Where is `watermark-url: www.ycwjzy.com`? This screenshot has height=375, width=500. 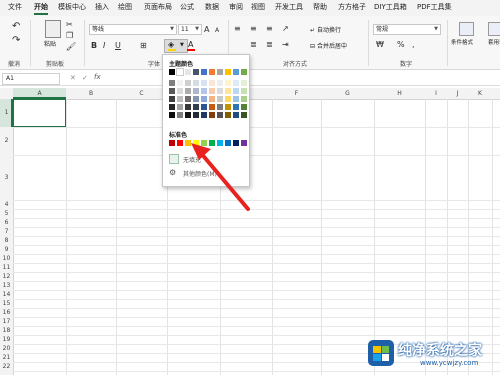
watermark-url: www.ycwjzy.com is located at coordinates (449, 363).